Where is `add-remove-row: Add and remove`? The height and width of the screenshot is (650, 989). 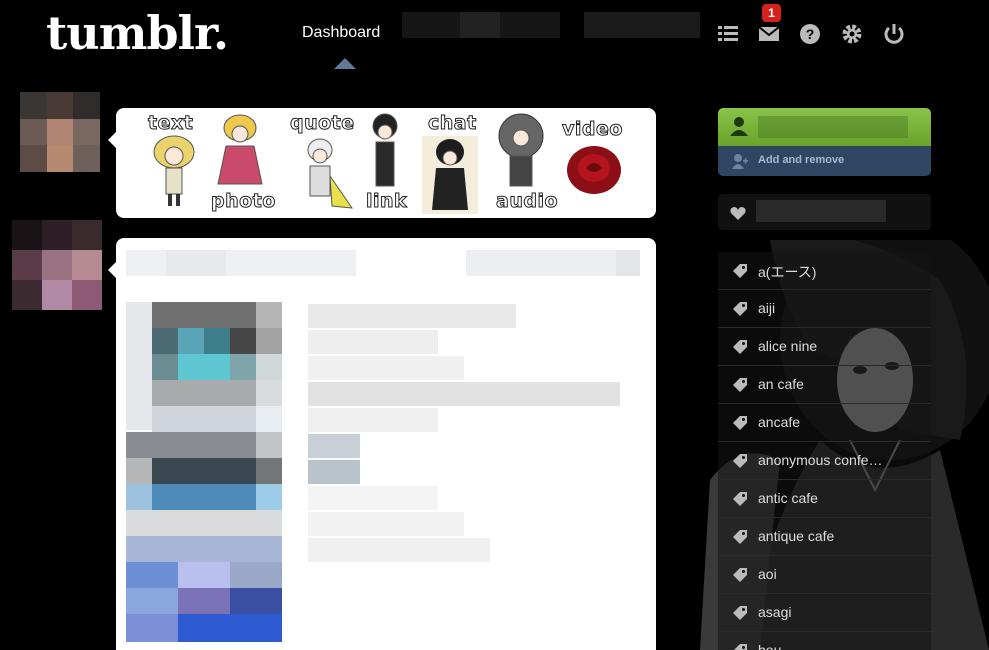 add-remove-row: Add and remove is located at coordinates (824, 161).